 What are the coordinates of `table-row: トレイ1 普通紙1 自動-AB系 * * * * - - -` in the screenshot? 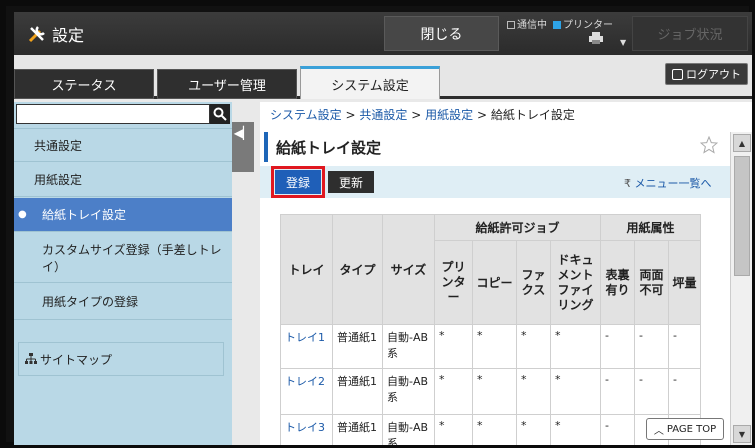 It's located at (490, 346).